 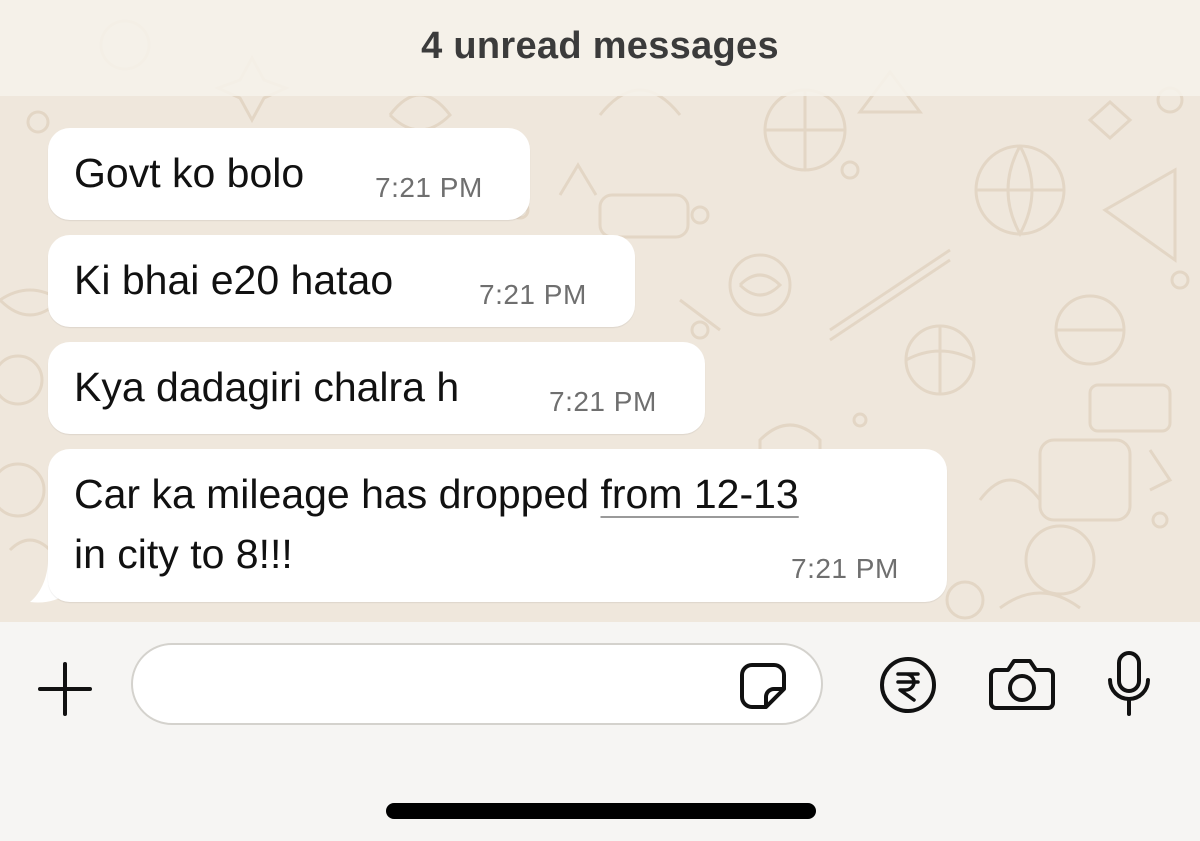 I want to click on message-bubble: Kya dadagiri chalra h 7:21 PM, so click(x=376, y=388).